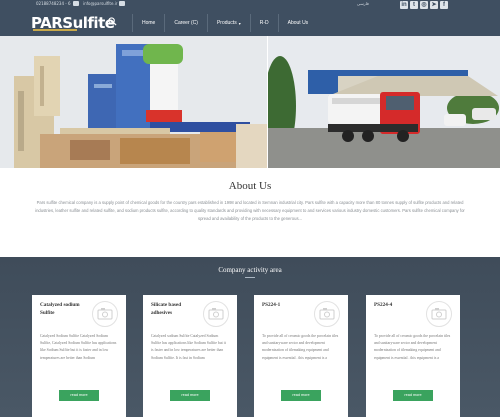 The image size is (500, 417). What do you see at coordinates (112, 21) in the screenshot?
I see `search-icon` at bounding box center [112, 21].